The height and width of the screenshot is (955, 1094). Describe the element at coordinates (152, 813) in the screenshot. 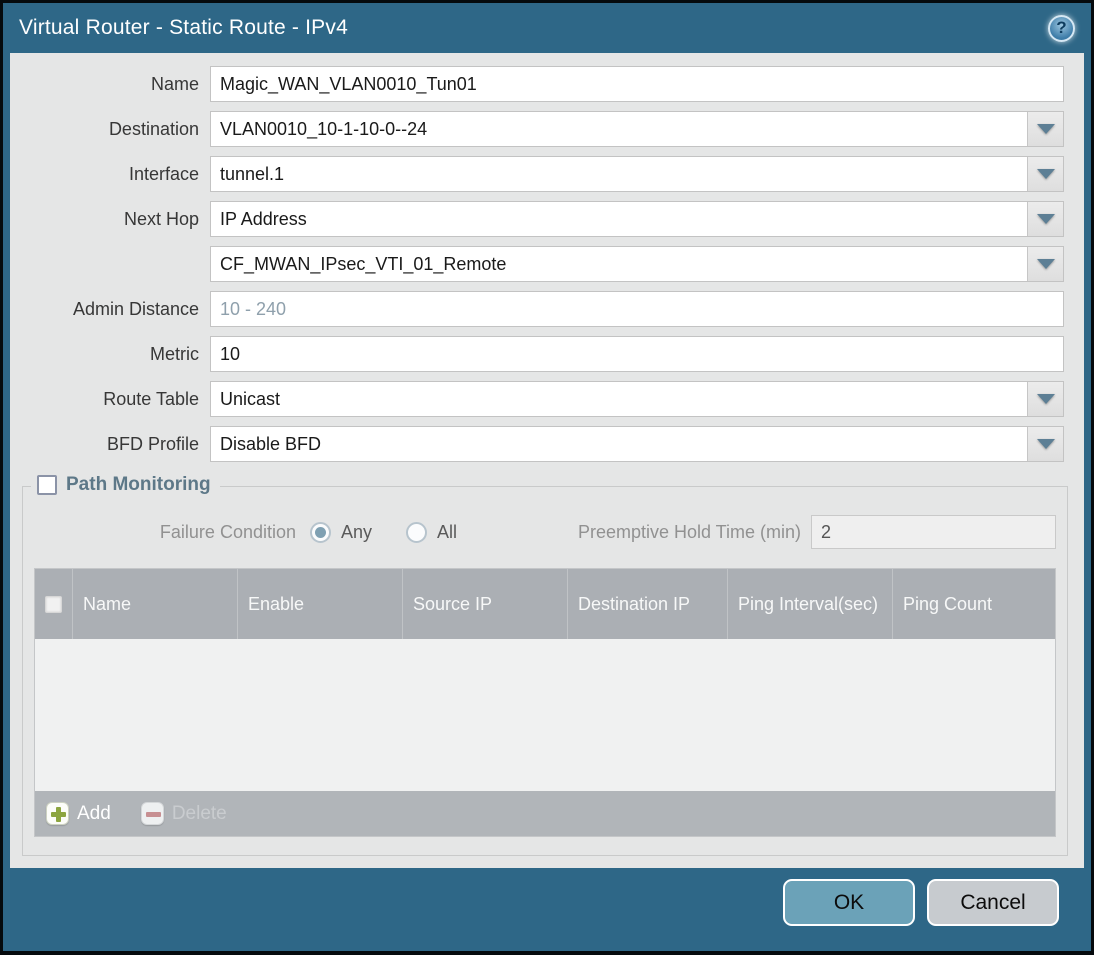

I see `minus-icon` at that location.